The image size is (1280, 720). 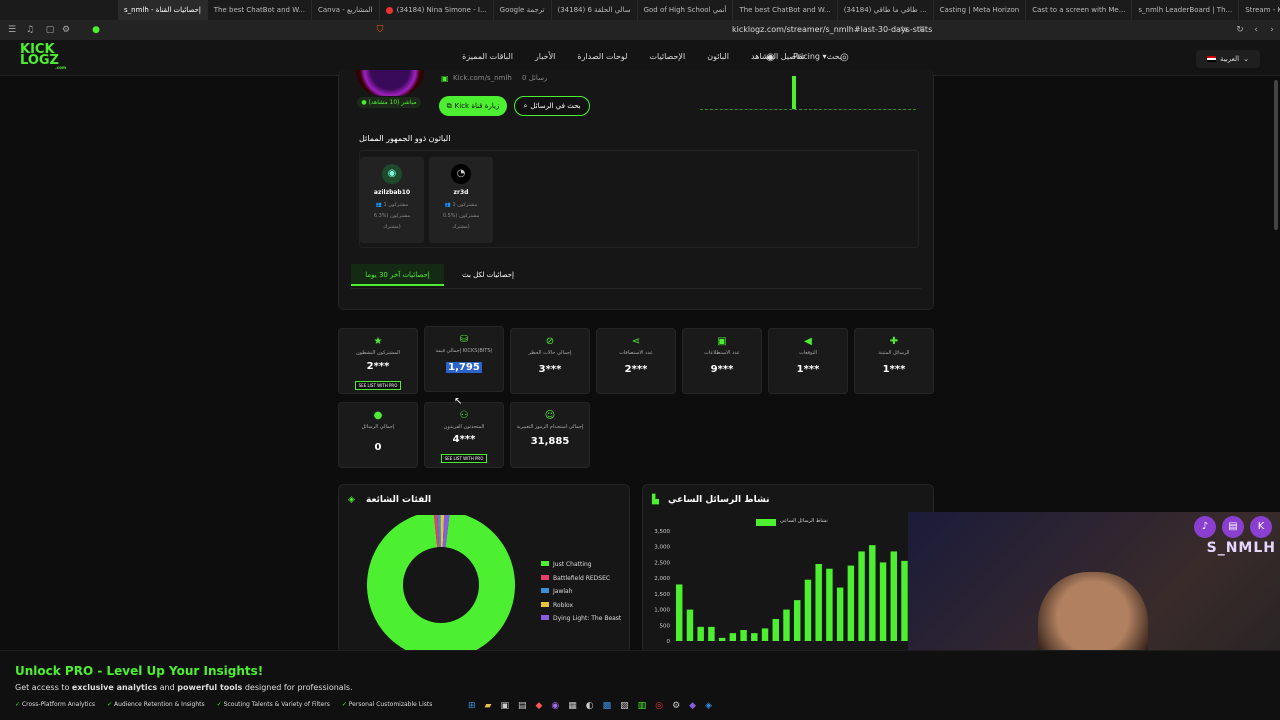 I want to click on y-tick-label: 3,000, so click(x=662, y=548).